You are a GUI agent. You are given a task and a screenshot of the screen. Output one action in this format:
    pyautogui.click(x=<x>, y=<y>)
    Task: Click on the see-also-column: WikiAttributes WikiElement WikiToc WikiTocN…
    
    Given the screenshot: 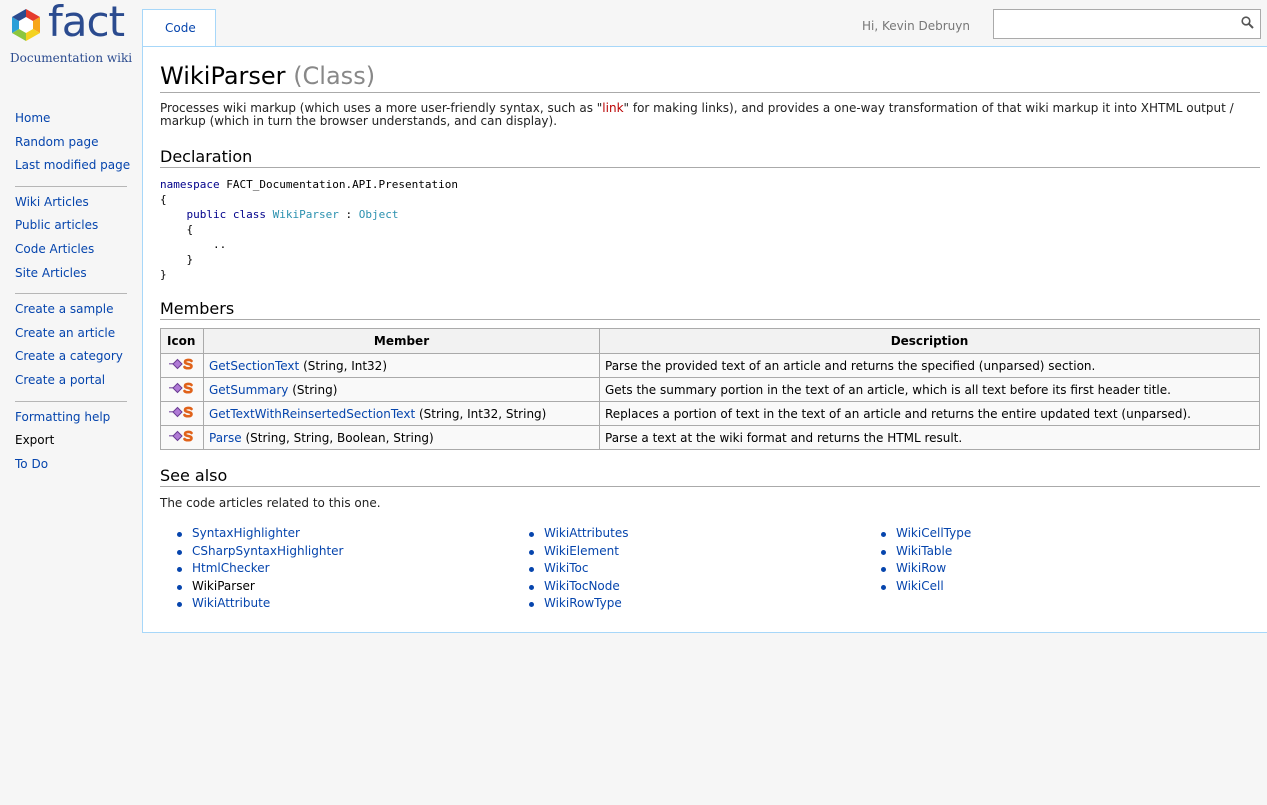 What is the action you would take?
    pyautogui.click(x=578, y=569)
    